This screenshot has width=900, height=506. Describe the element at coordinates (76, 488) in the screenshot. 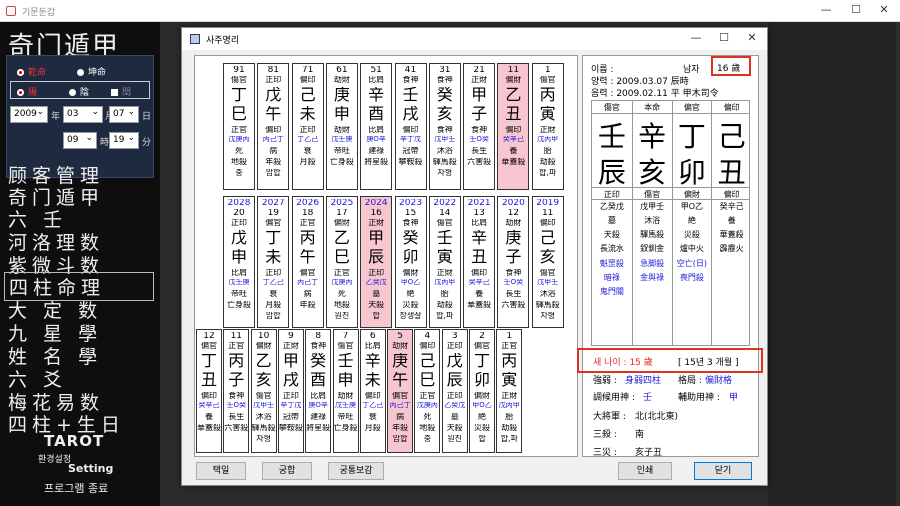

I see `menu-exit: 프로그램 종료` at that location.